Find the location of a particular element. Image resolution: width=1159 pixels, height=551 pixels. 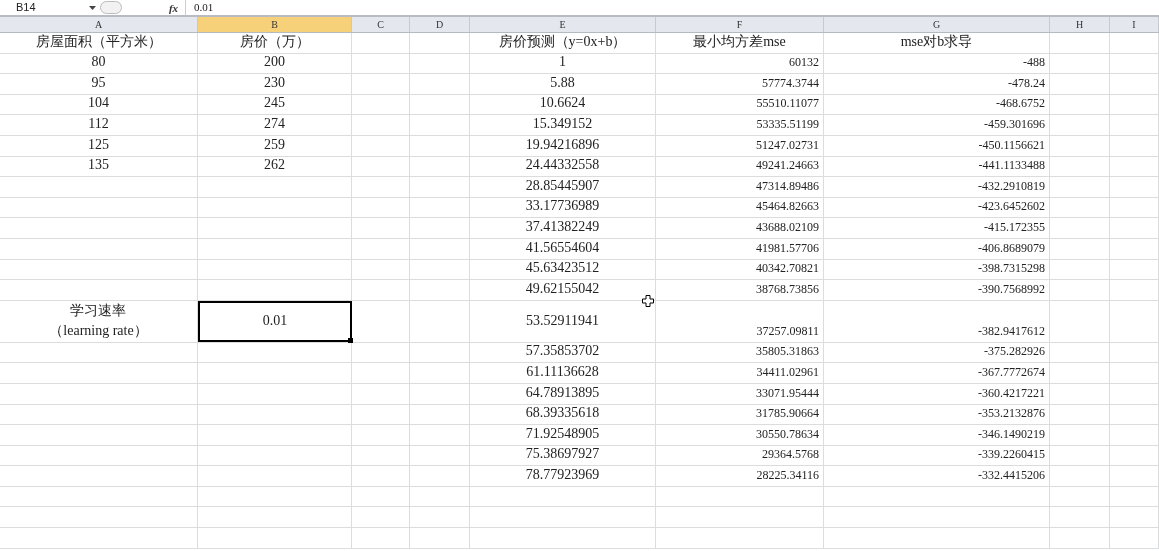

table-cell: 47314.89486 is located at coordinates (787, 185).